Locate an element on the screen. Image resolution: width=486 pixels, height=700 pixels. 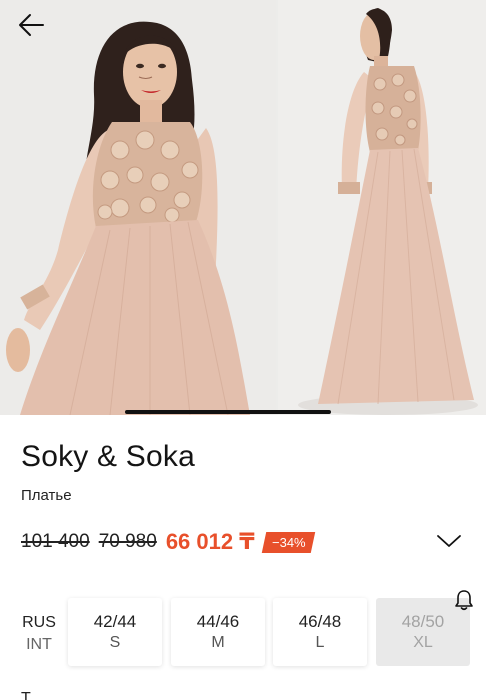
size-ru-label: 42/44 is located at coordinates (115, 621).